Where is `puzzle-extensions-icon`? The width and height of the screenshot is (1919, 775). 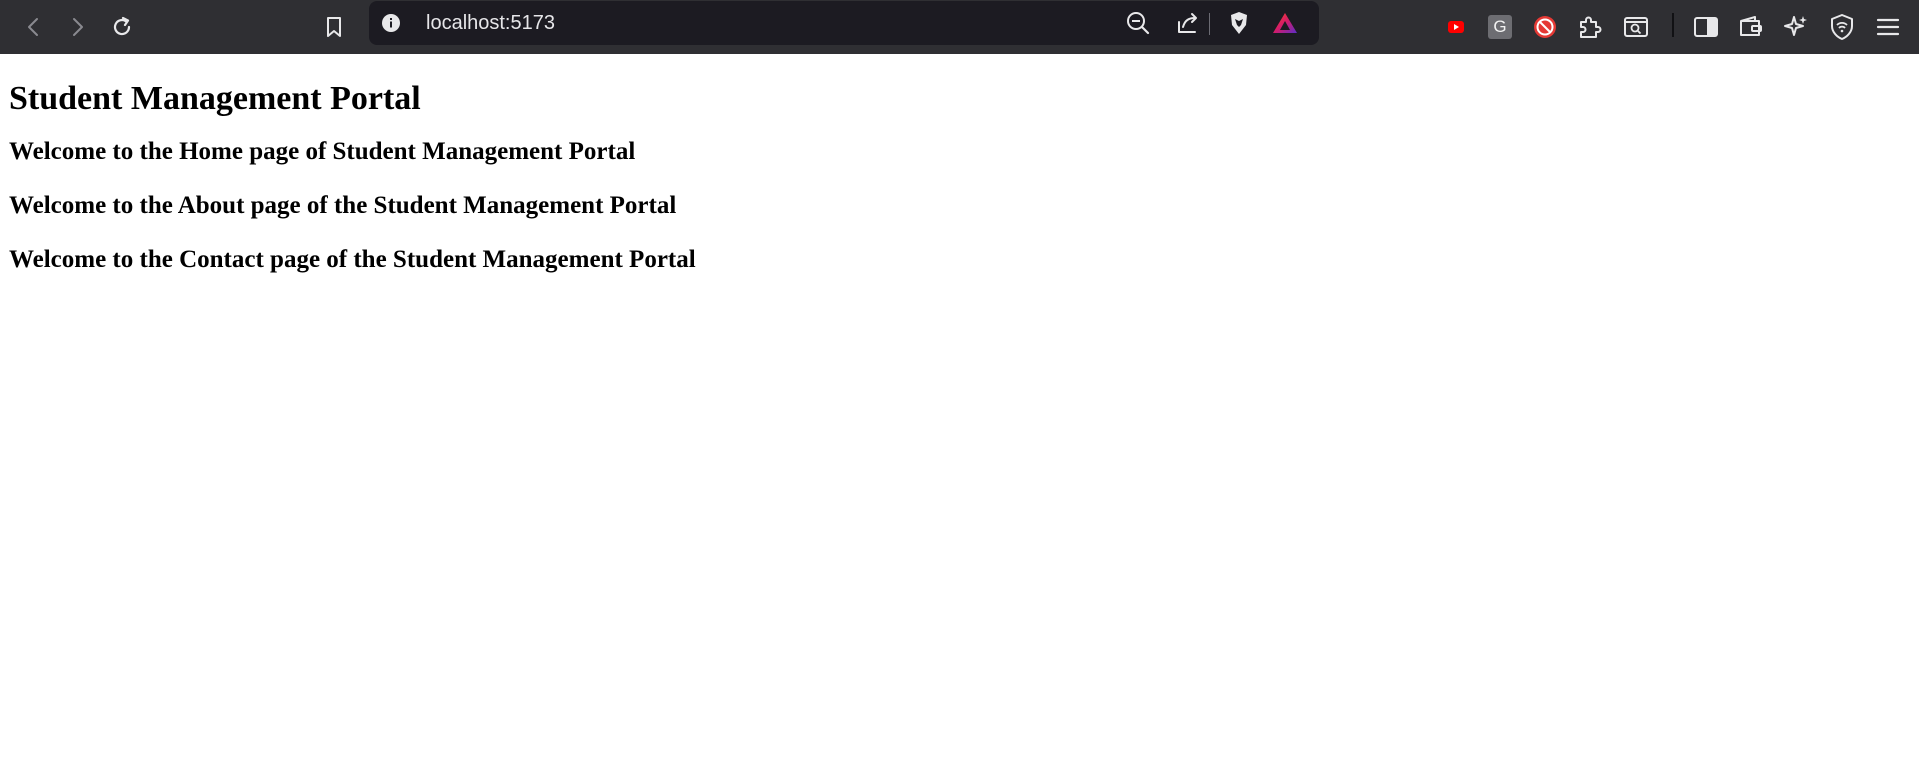 puzzle-extensions-icon is located at coordinates (1591, 27).